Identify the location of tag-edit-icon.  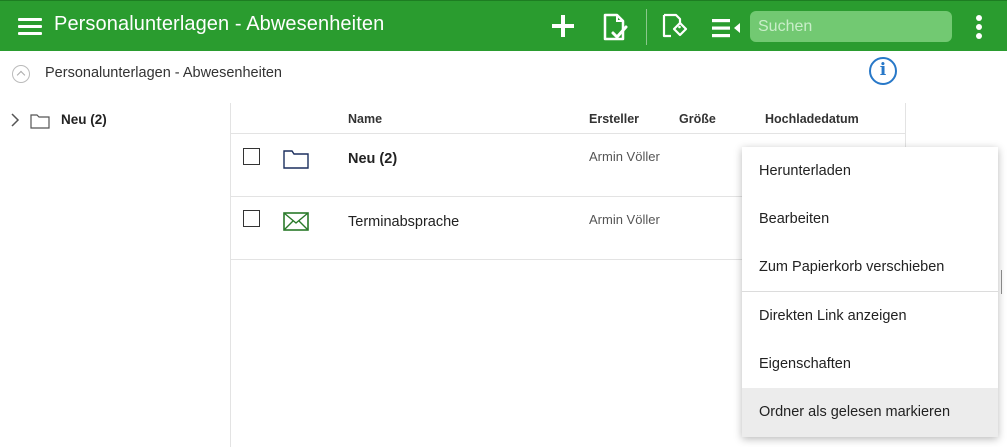
(674, 26).